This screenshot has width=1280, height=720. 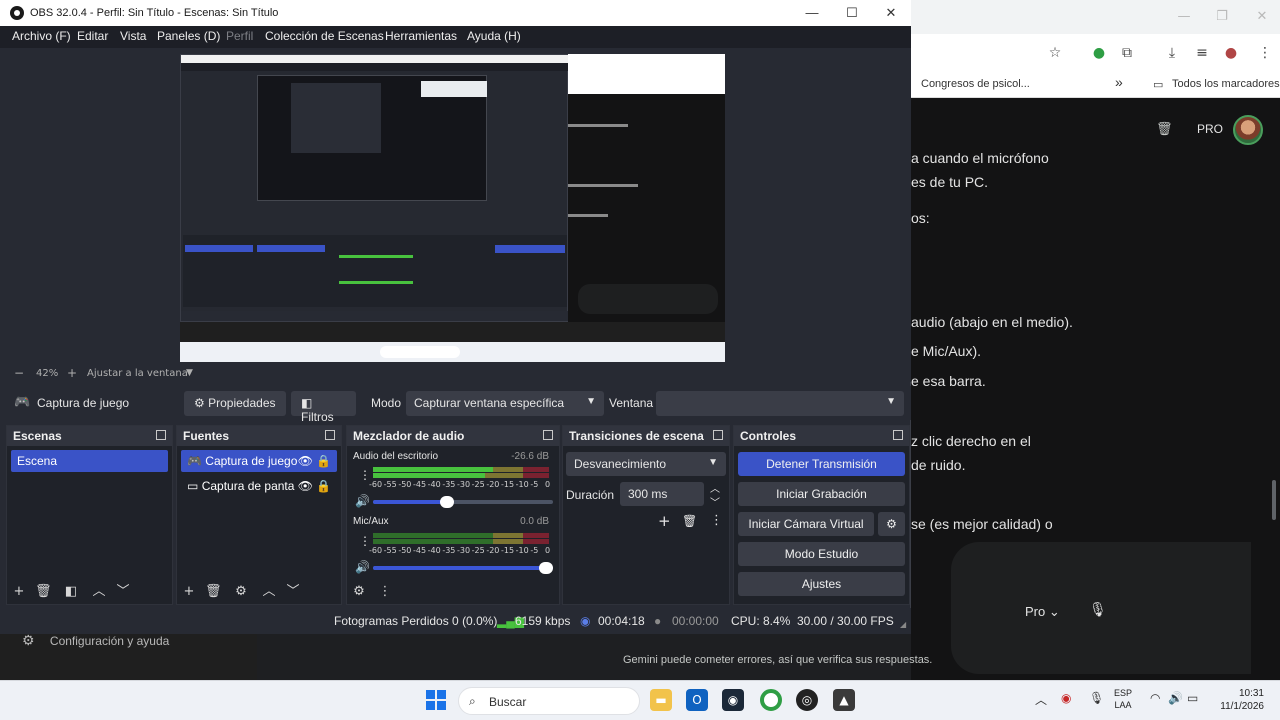 What do you see at coordinates (1265, 53) in the screenshot?
I see `browser-menu-icon: ⋮` at bounding box center [1265, 53].